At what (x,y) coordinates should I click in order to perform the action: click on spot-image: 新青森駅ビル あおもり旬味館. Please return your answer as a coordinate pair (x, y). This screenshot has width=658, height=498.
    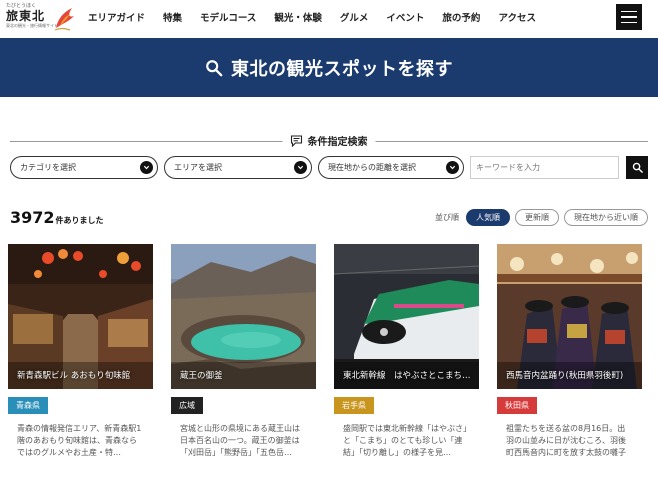
    Looking at the image, I should click on (80, 316).